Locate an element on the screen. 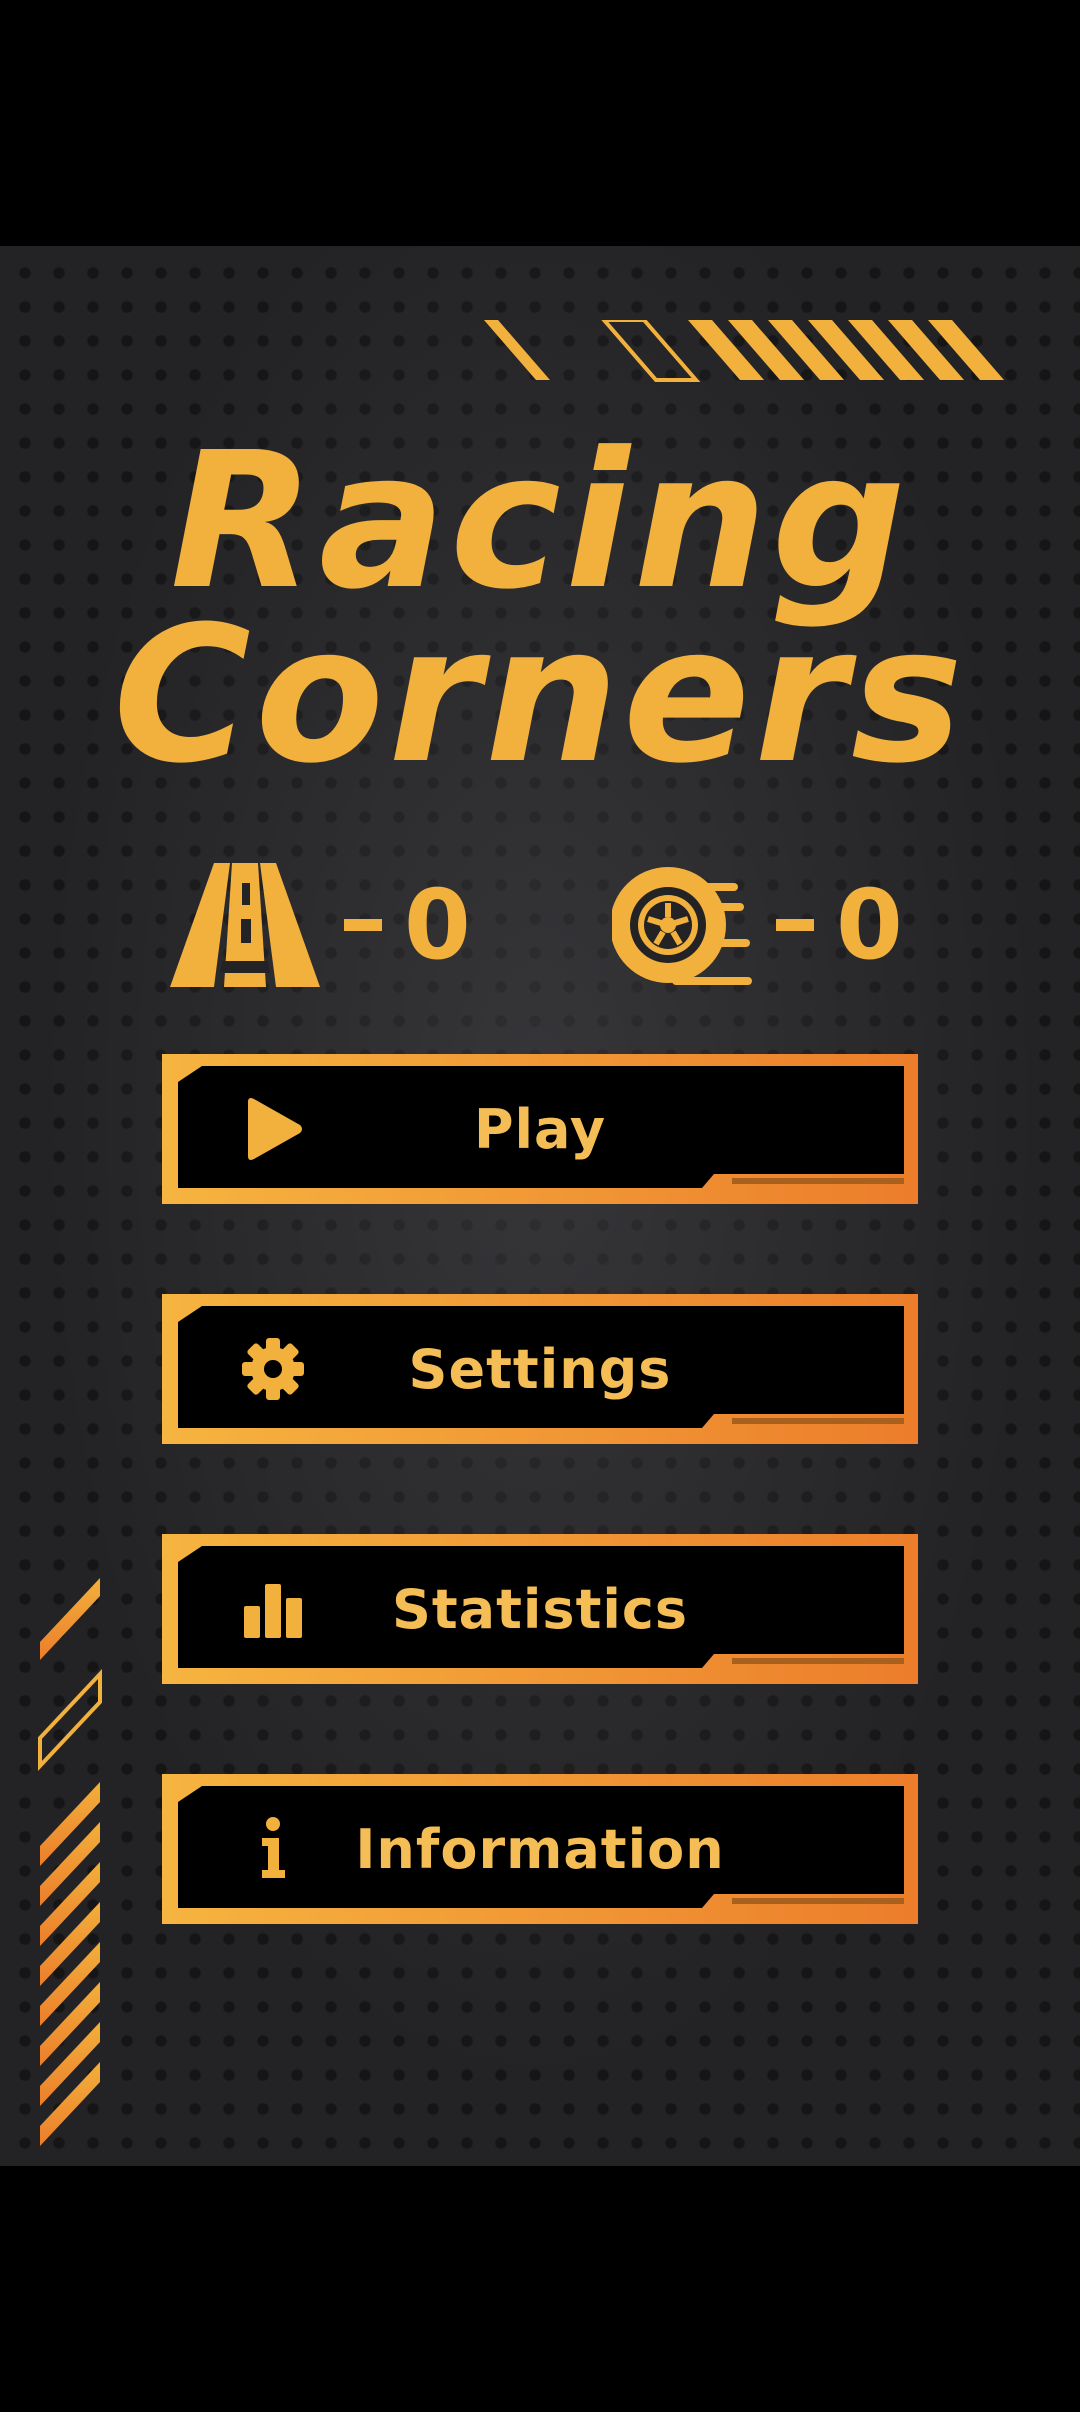 This screenshot has height=2412, width=1080. wheel-score-value: 0 is located at coordinates (869, 925).